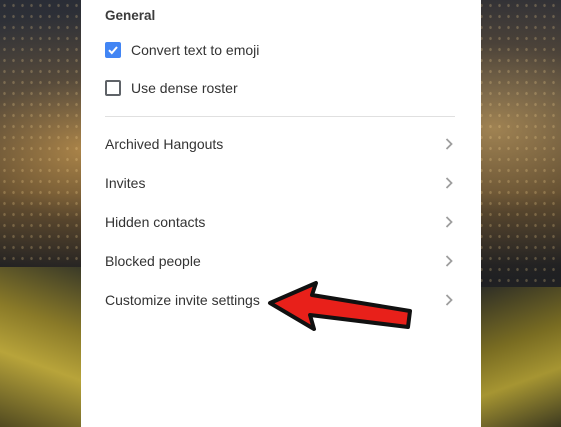  Describe the element at coordinates (155, 221) in the screenshot. I see `menu-item-label: Hidden contacts` at that location.